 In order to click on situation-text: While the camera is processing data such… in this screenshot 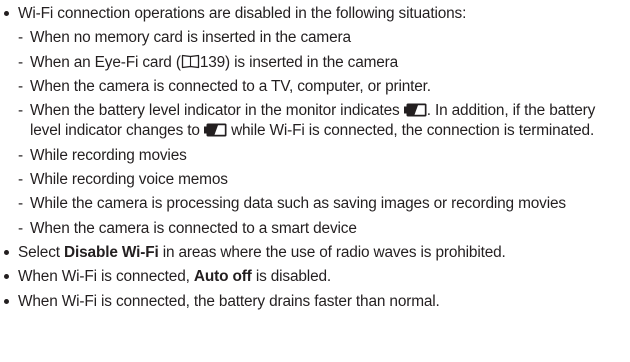, I will do `click(298, 204)`.